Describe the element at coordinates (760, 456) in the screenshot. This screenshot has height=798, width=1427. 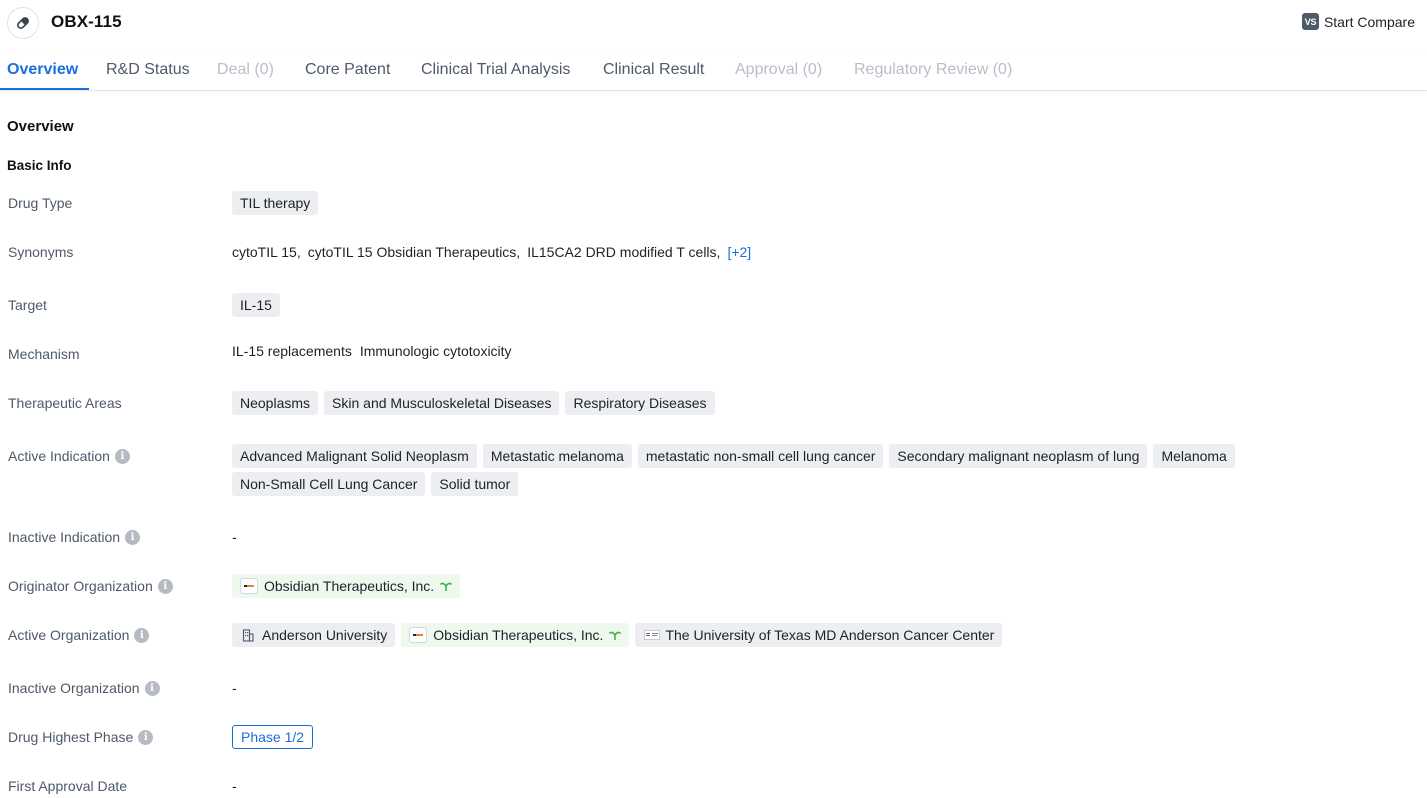
I see `indication-tag: metastatic non-small cell lung cancer` at that location.